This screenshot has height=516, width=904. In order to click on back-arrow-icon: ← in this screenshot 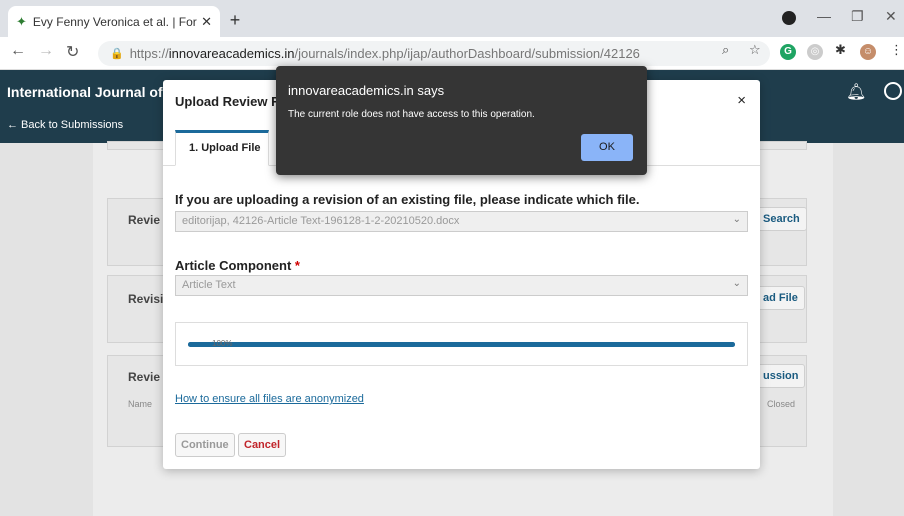, I will do `click(18, 51)`.